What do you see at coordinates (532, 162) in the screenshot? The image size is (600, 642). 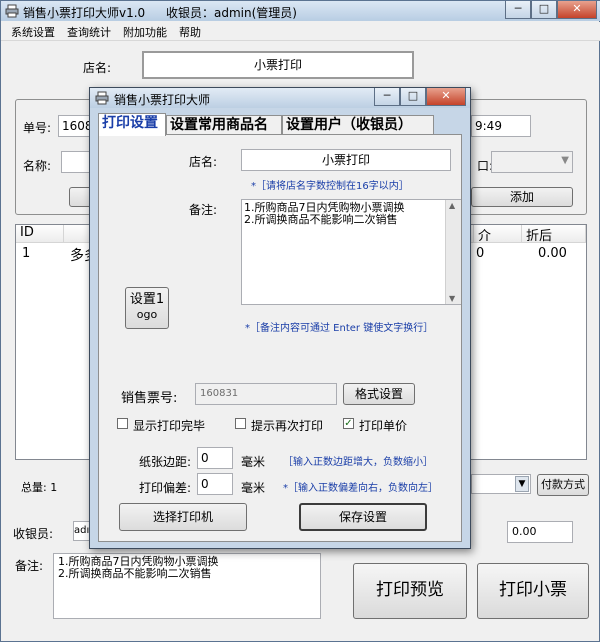 I see `quantity-select: ▼` at bounding box center [532, 162].